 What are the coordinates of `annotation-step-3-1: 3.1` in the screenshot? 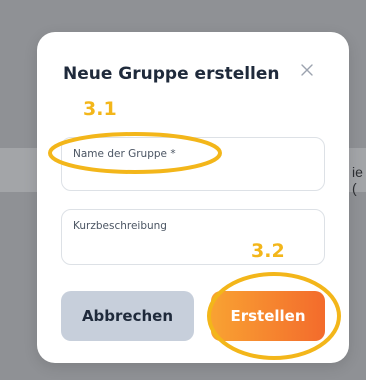 It's located at (100, 109).